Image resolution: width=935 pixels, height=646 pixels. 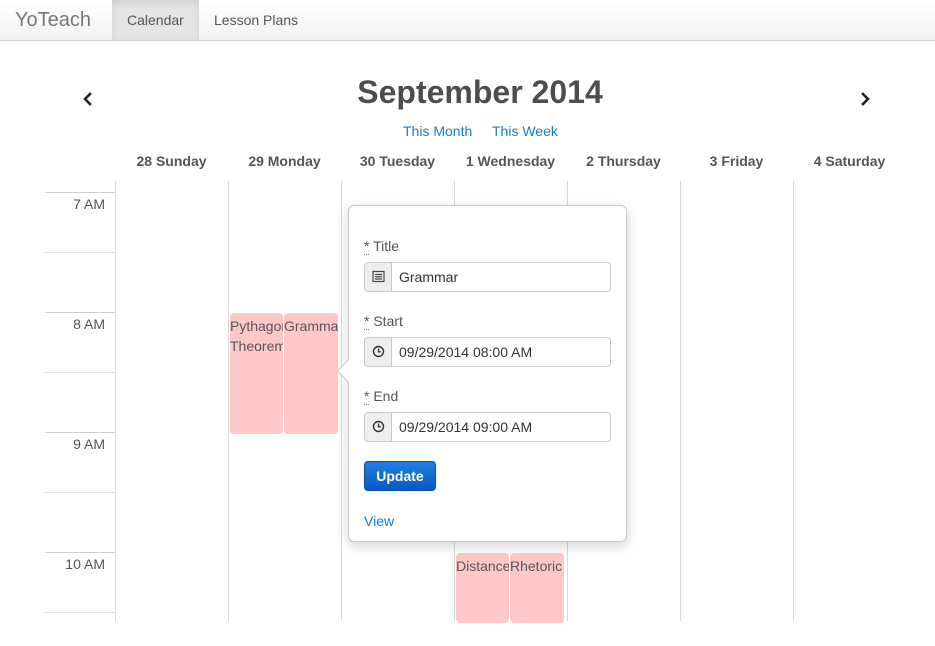 I want to click on event-rhetoric: Rhetoric, so click(x=537, y=588).